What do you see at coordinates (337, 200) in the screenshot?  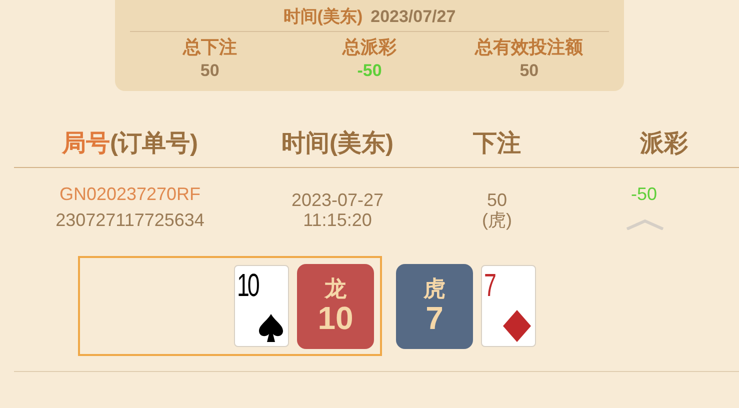 I see `bet-date: 2023-07-27` at bounding box center [337, 200].